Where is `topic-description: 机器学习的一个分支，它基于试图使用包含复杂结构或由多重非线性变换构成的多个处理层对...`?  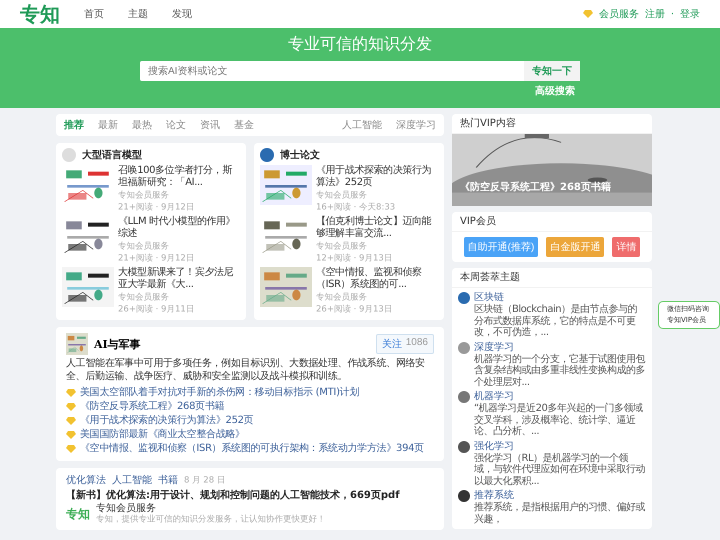 topic-description: 机器学习的一个分支，它基于试图使用包含复杂结构或由多重非线性变换构成的多个处理层对... is located at coordinates (560, 371).